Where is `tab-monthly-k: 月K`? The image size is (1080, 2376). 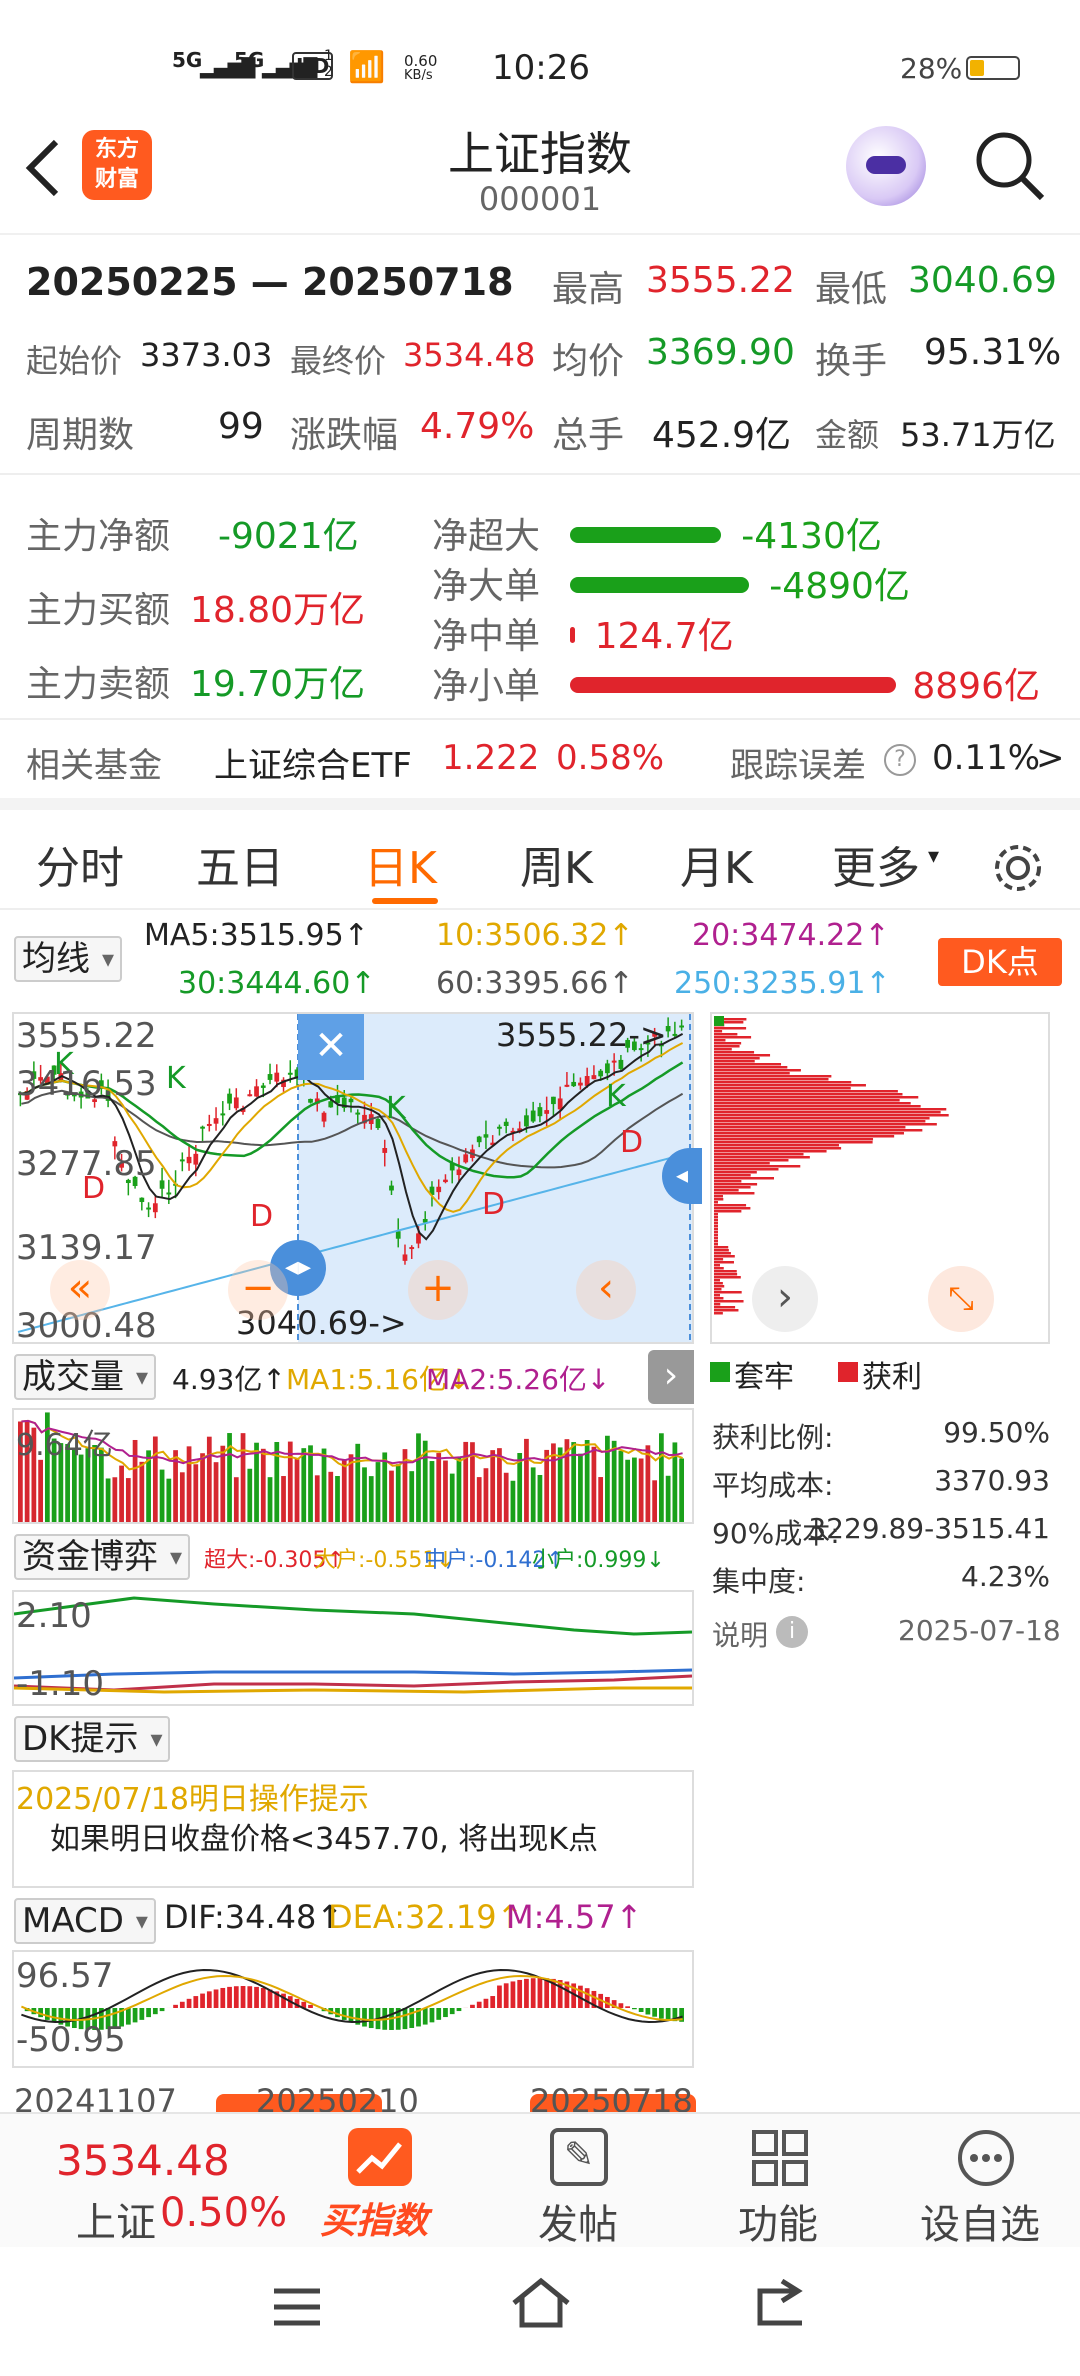 tab-monthly-k: 月K is located at coordinates (716, 864).